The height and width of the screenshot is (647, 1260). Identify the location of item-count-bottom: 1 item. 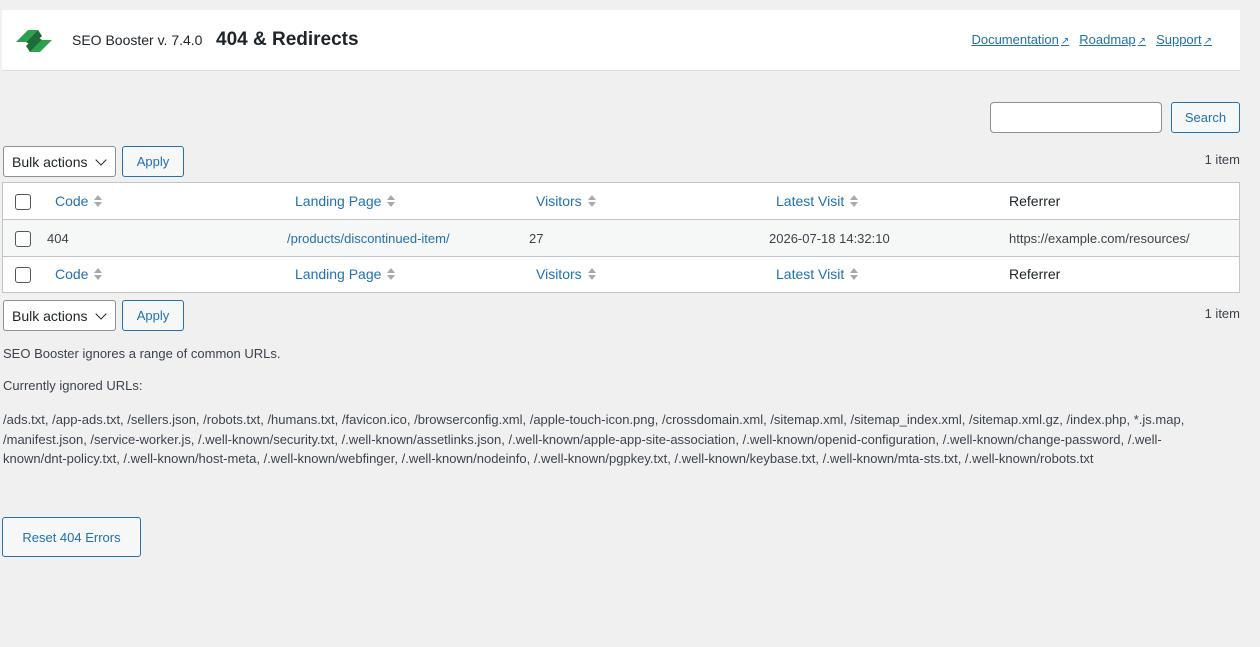
(1222, 313).